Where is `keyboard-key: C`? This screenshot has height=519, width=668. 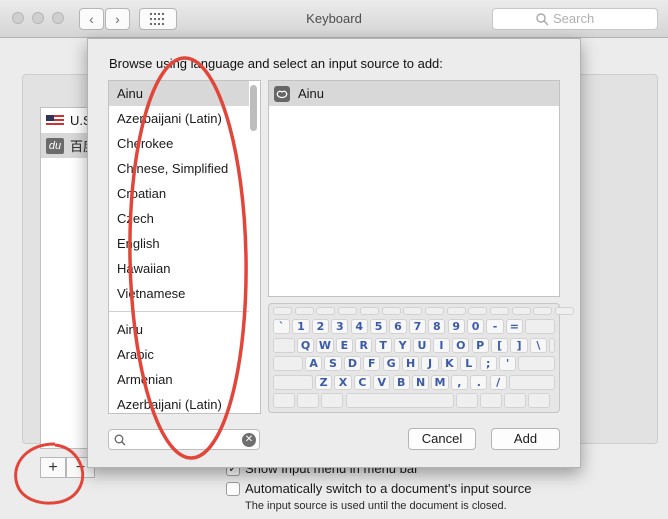 keyboard-key: C is located at coordinates (362, 382).